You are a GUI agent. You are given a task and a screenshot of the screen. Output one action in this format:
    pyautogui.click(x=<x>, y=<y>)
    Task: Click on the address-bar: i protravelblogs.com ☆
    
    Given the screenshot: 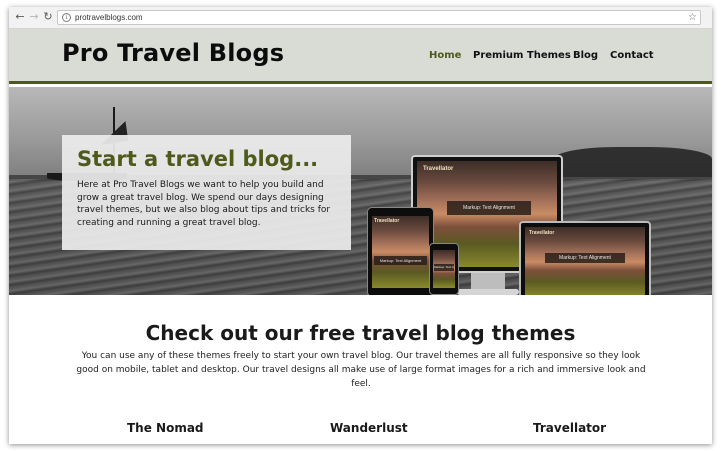 What is the action you would take?
    pyautogui.click(x=379, y=17)
    